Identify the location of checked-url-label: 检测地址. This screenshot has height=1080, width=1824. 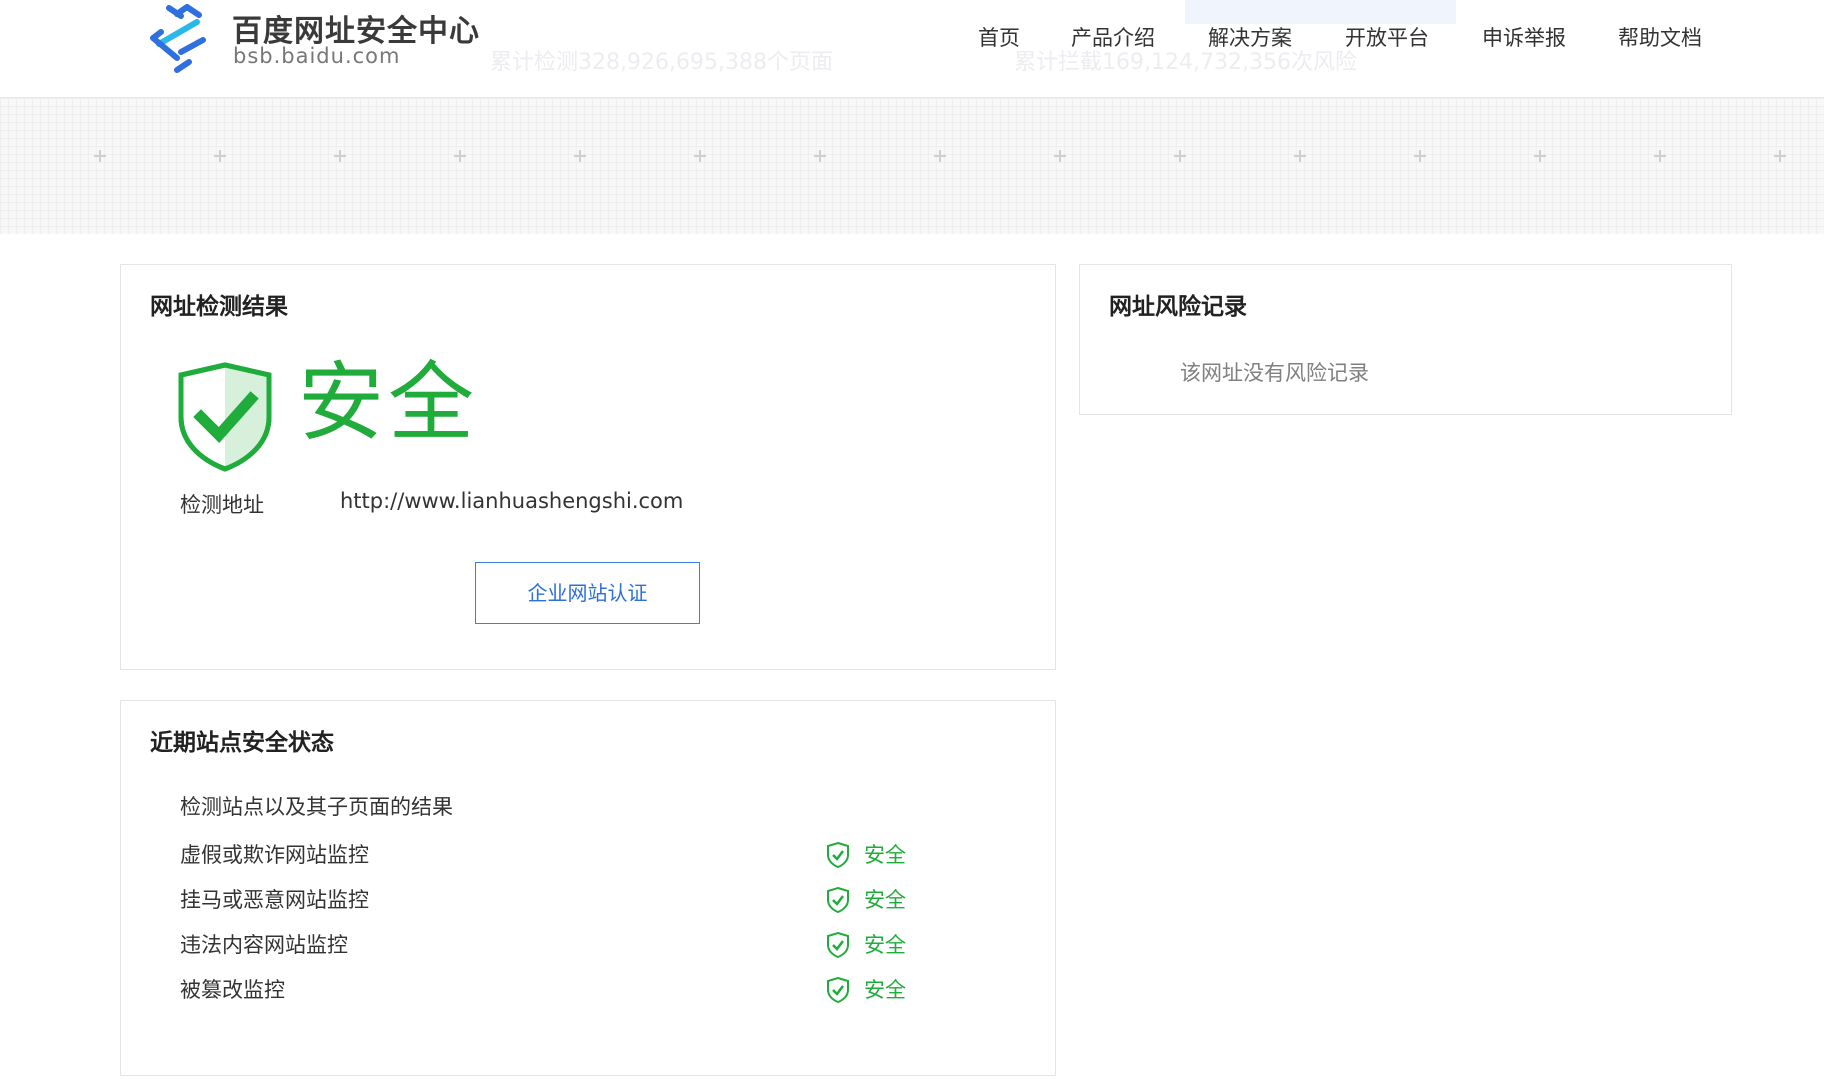
(222, 505).